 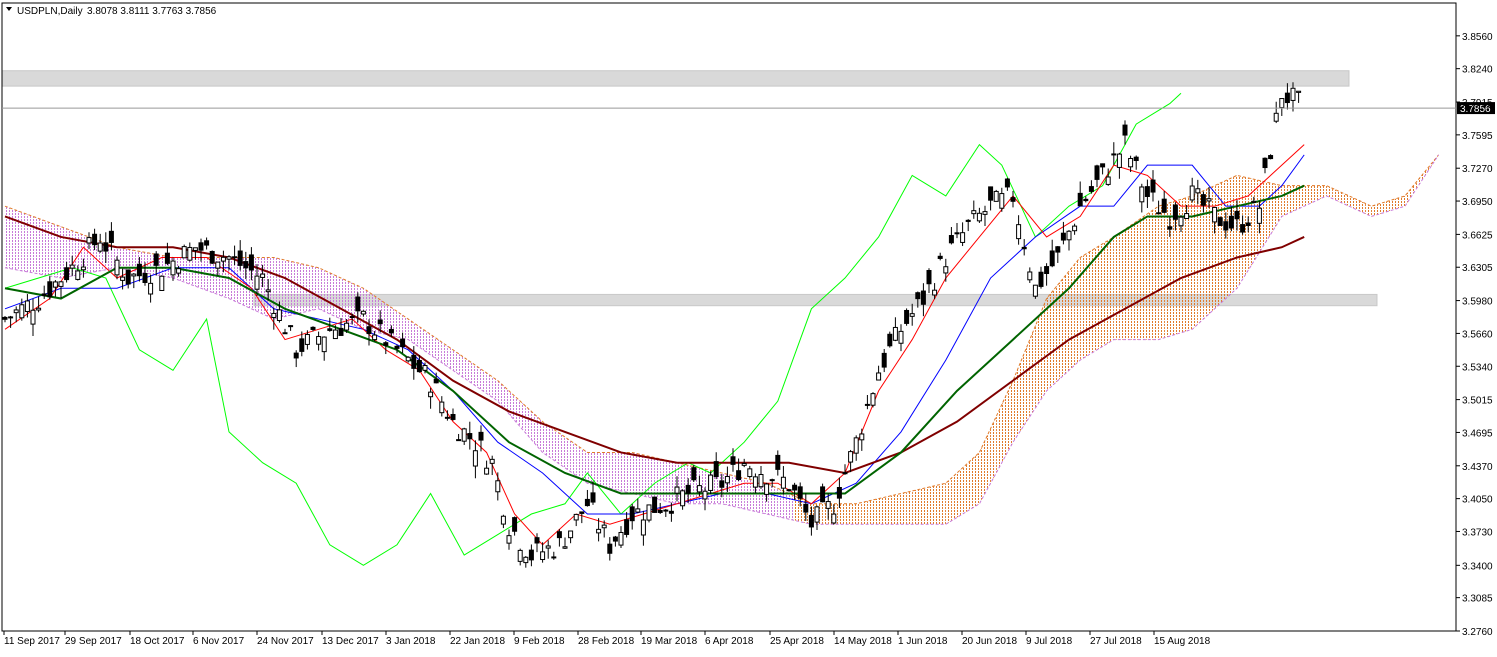 I want to click on chart-header: USDPLN,Daily 3.8078 3.8111 3.7763 3.7856, so click(x=111, y=11).